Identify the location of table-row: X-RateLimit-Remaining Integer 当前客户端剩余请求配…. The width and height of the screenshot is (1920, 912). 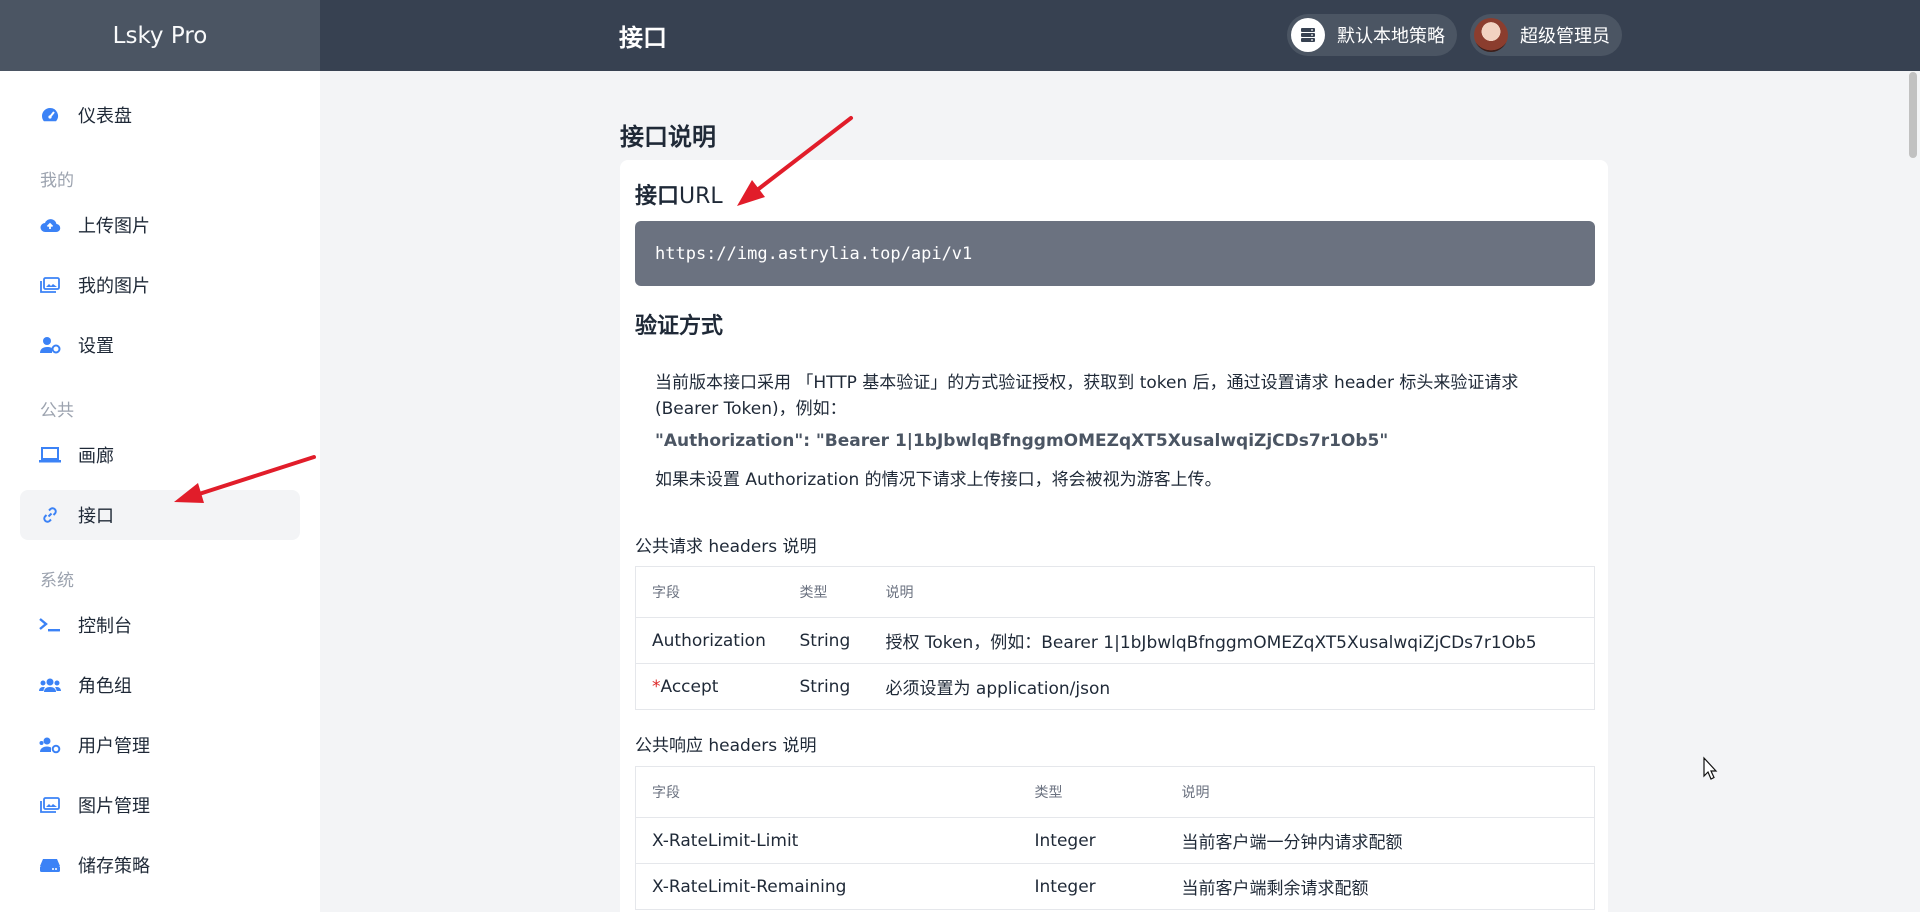
(1115, 886).